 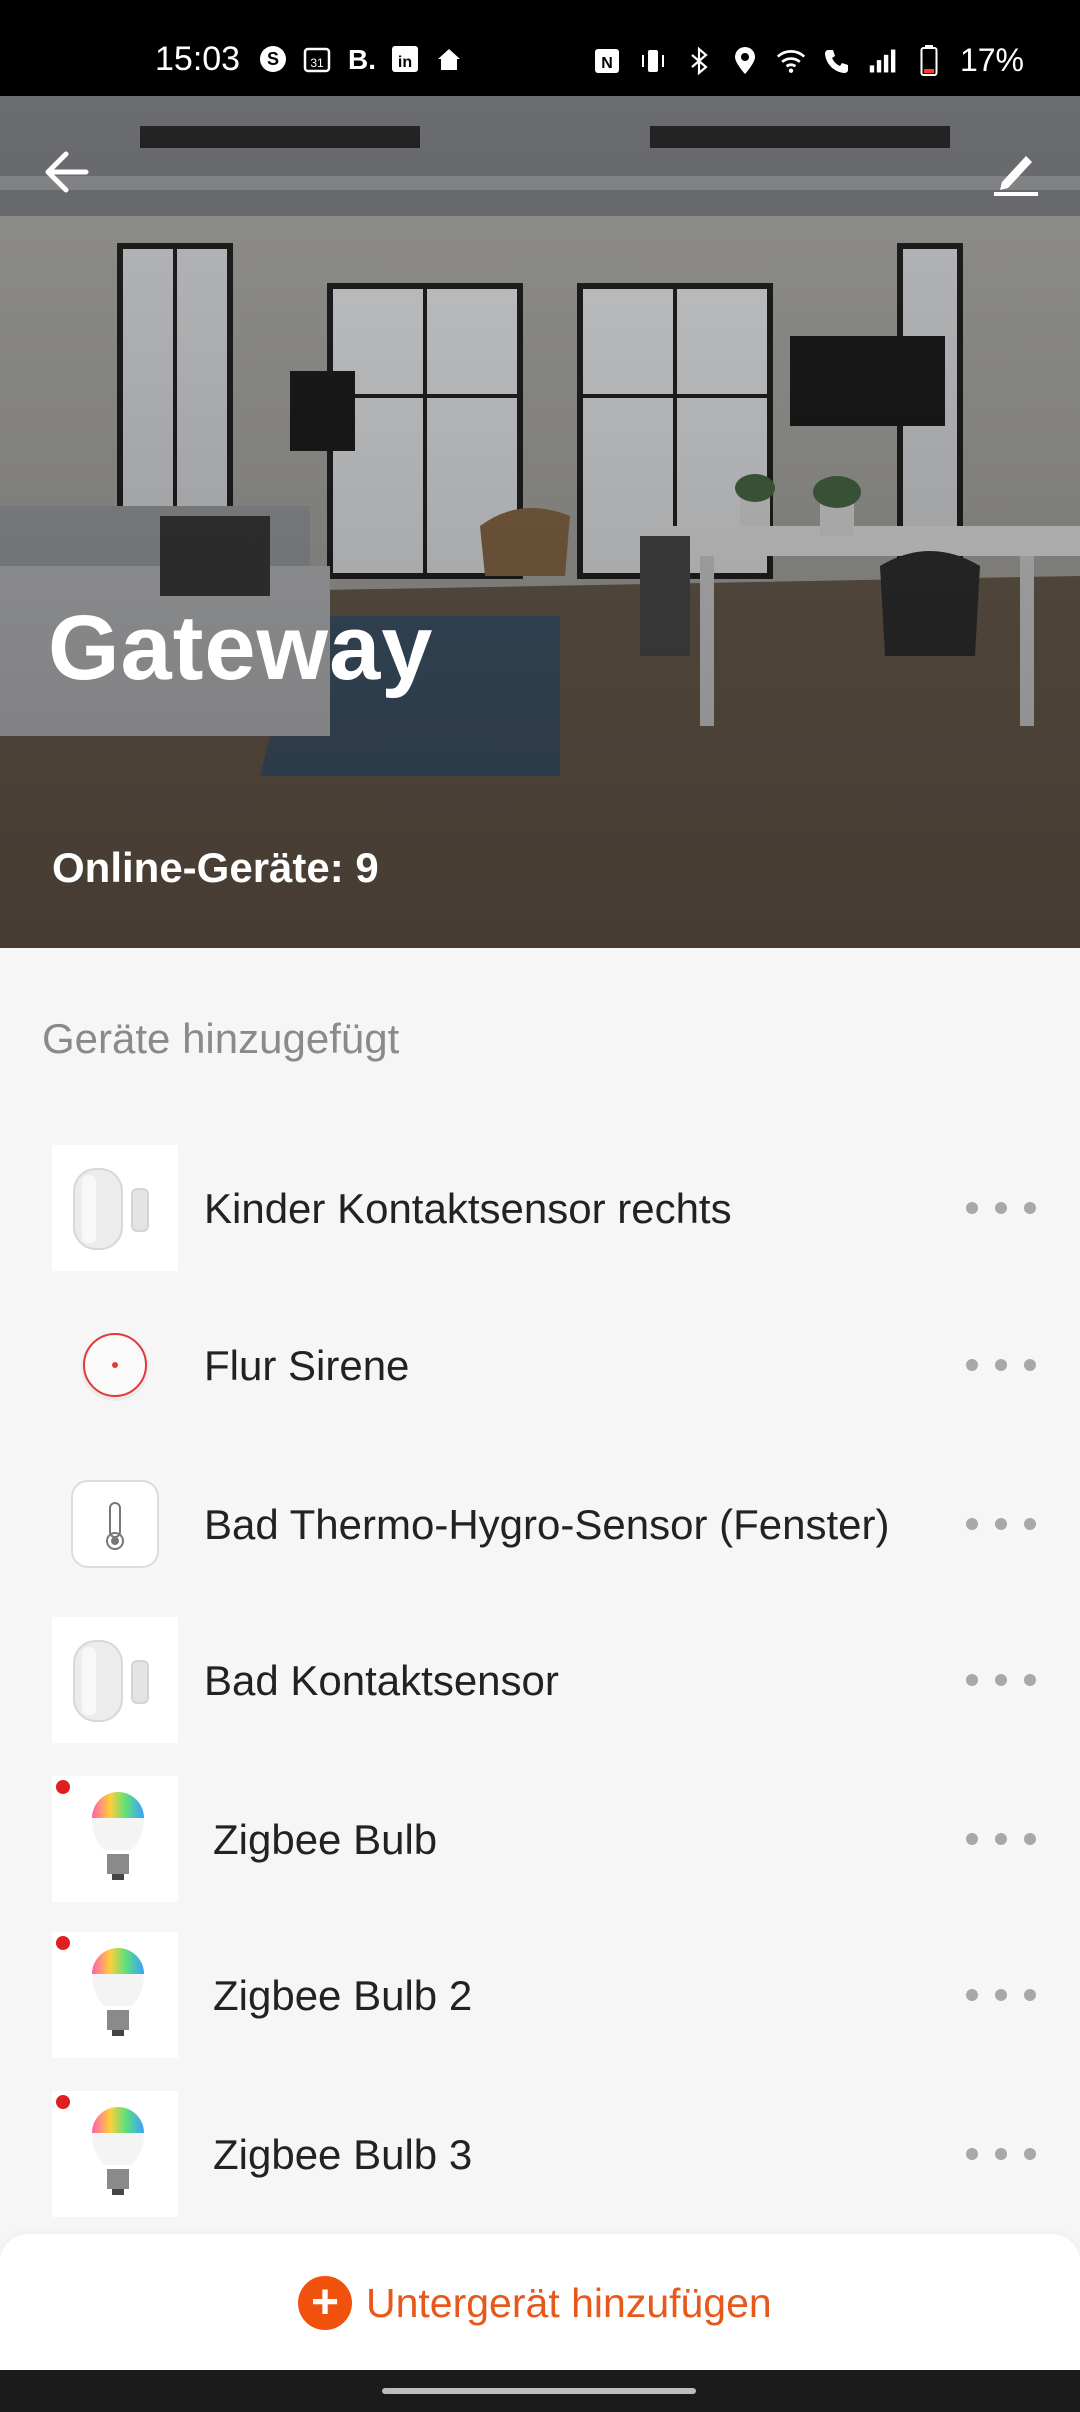 What do you see at coordinates (991, 60) in the screenshot?
I see `battery-percent: 17%` at bounding box center [991, 60].